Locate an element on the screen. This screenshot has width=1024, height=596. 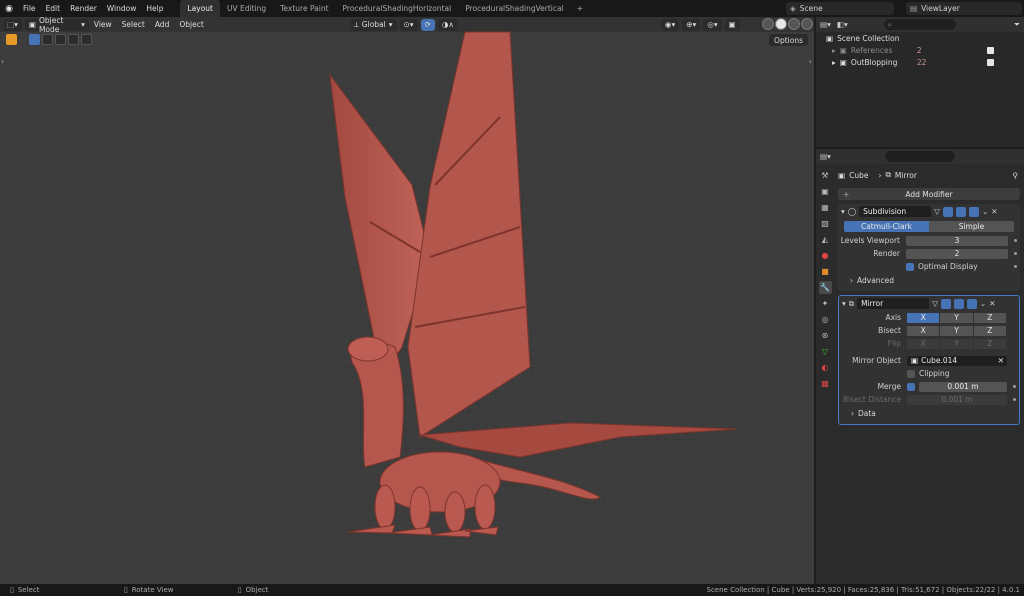
optimal-display-checkbox is located at coordinates (910, 266).